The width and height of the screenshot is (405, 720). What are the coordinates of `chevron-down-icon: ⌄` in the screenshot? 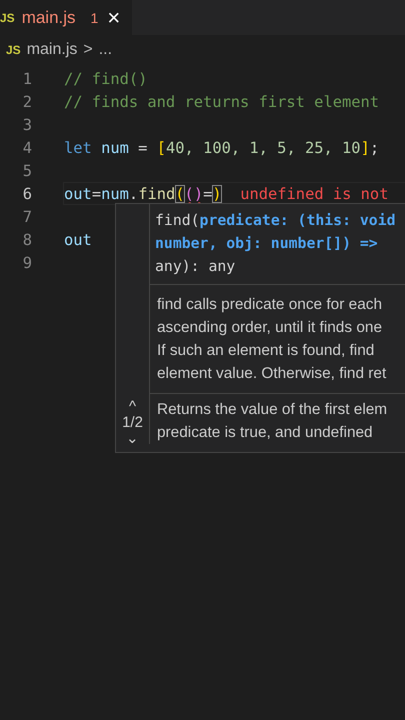 It's located at (132, 439).